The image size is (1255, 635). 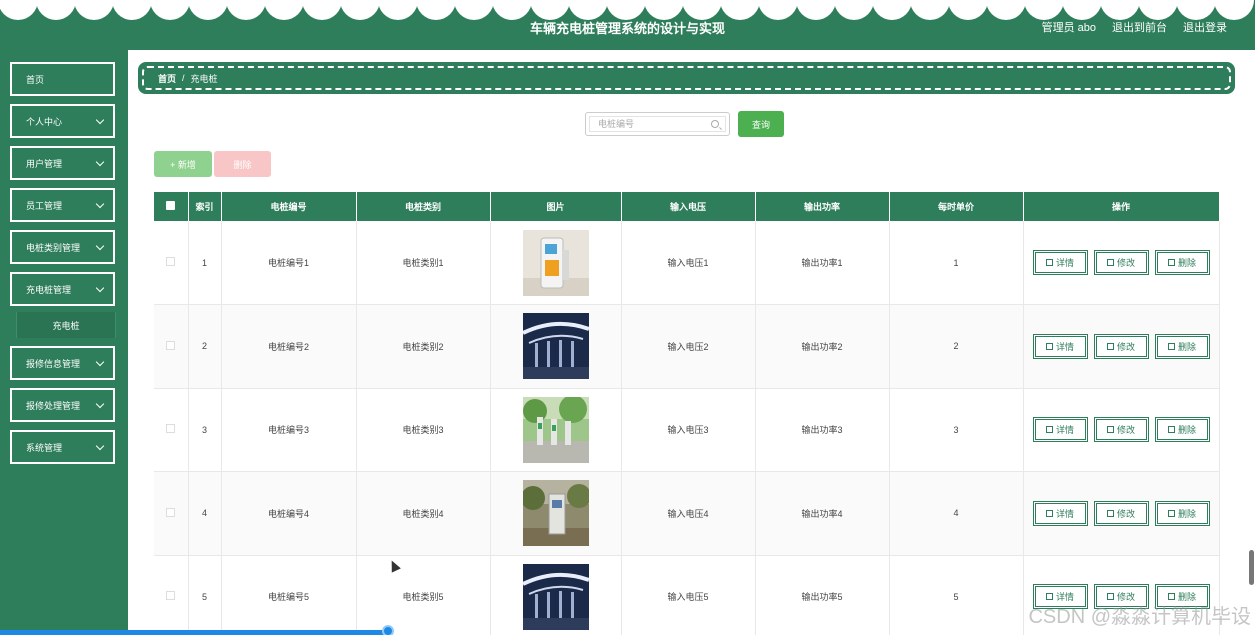 I want to click on sidebar-item-label: 系统管理, so click(x=44, y=447).